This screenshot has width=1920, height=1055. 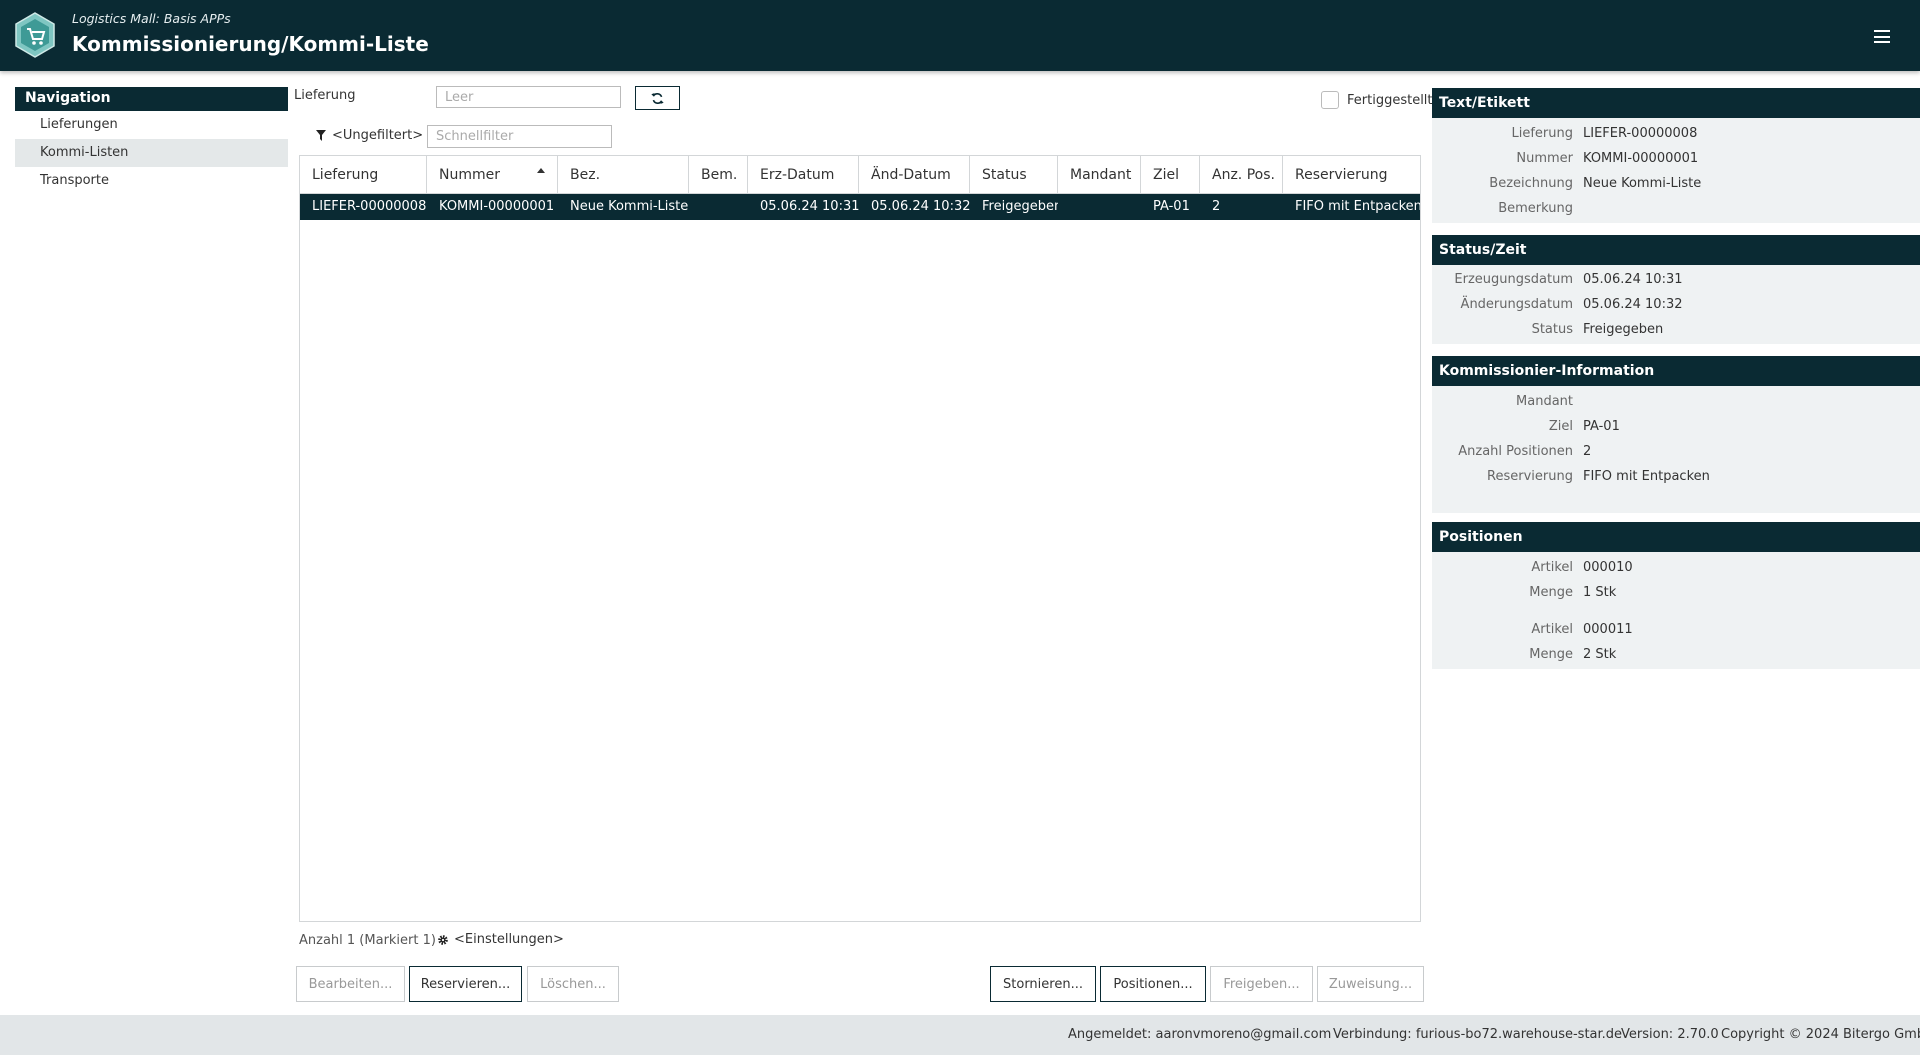 I want to click on cell-mandant, so click(x=1099, y=207).